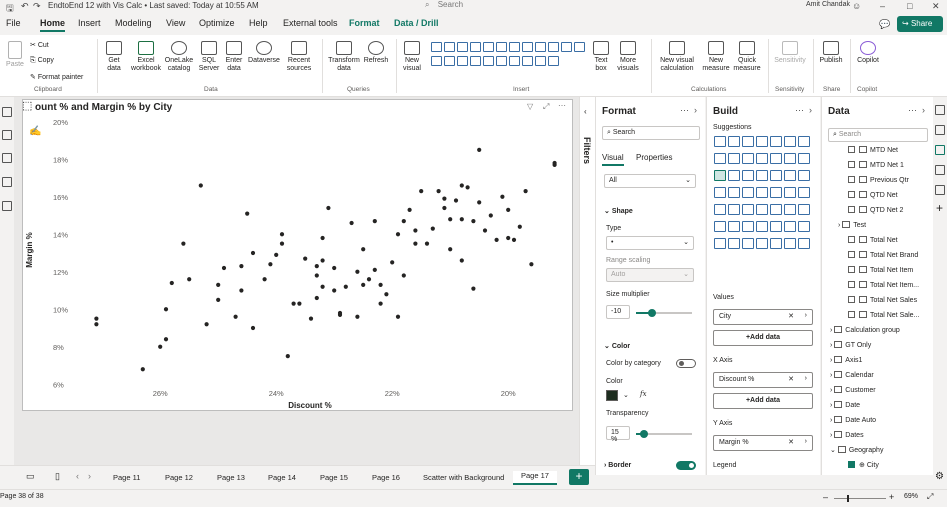  I want to click on new-visual-button: New visual, so click(412, 57).